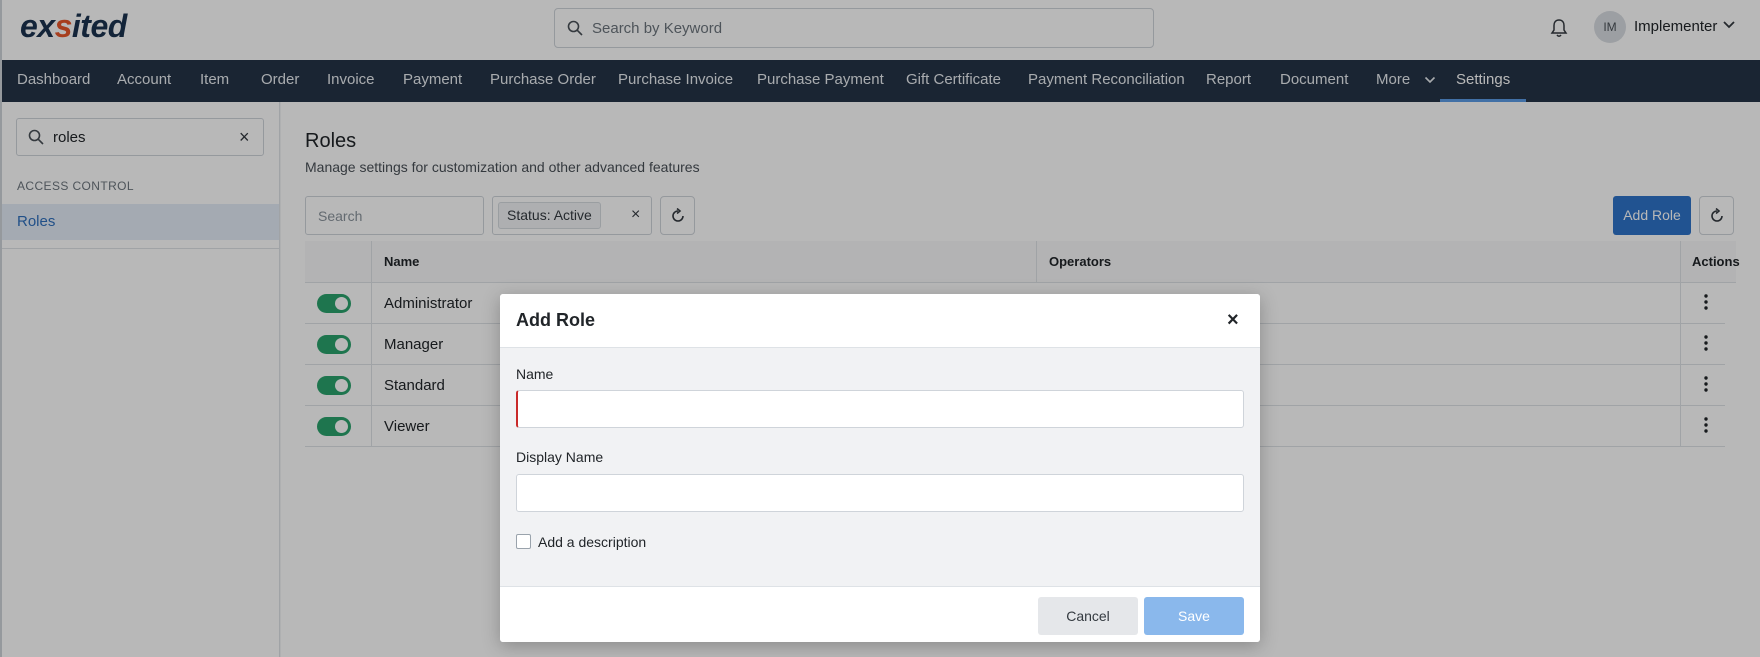 This screenshot has height=657, width=1760. Describe the element at coordinates (880, 321) in the screenshot. I see `dialog-header: Add Role ×` at that location.